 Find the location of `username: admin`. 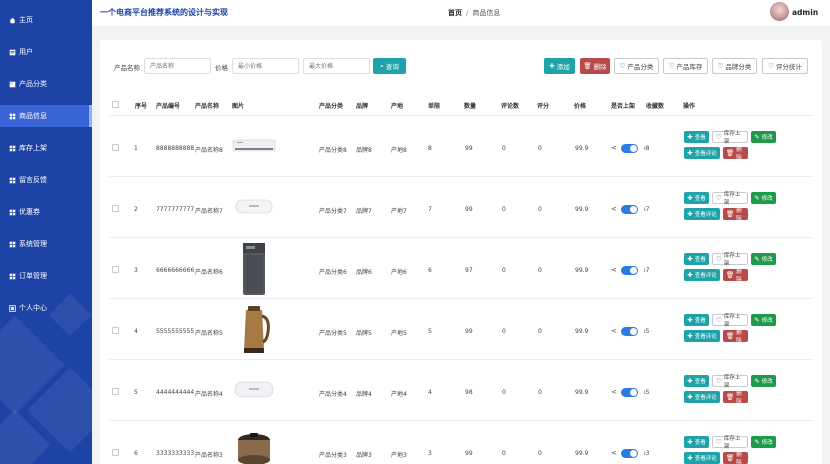

username: admin is located at coordinates (805, 12).